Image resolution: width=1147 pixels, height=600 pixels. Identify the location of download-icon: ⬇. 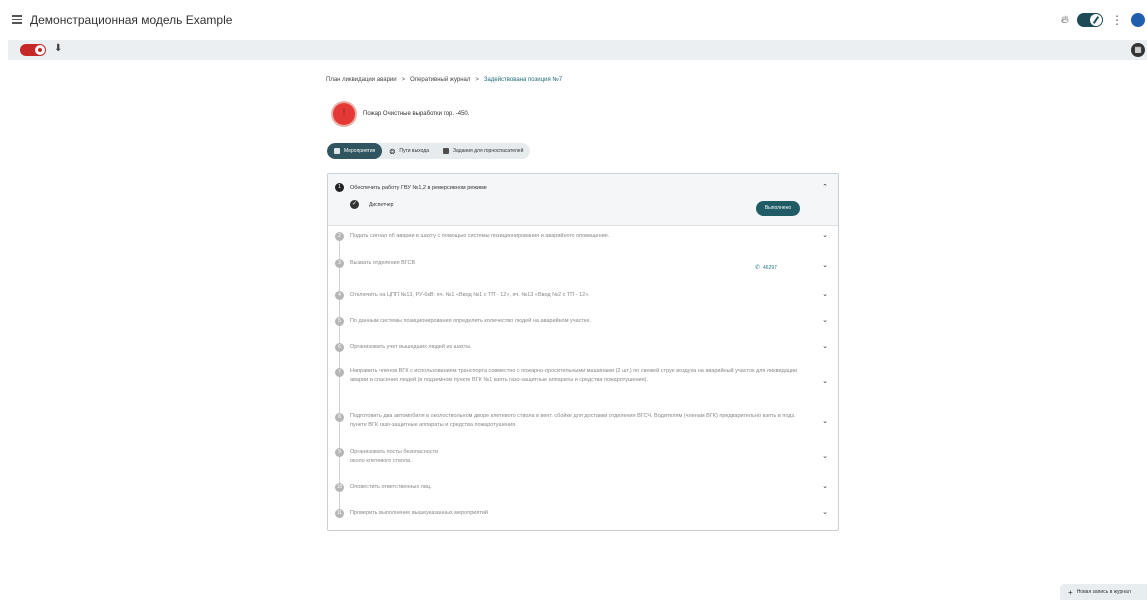
(58, 49).